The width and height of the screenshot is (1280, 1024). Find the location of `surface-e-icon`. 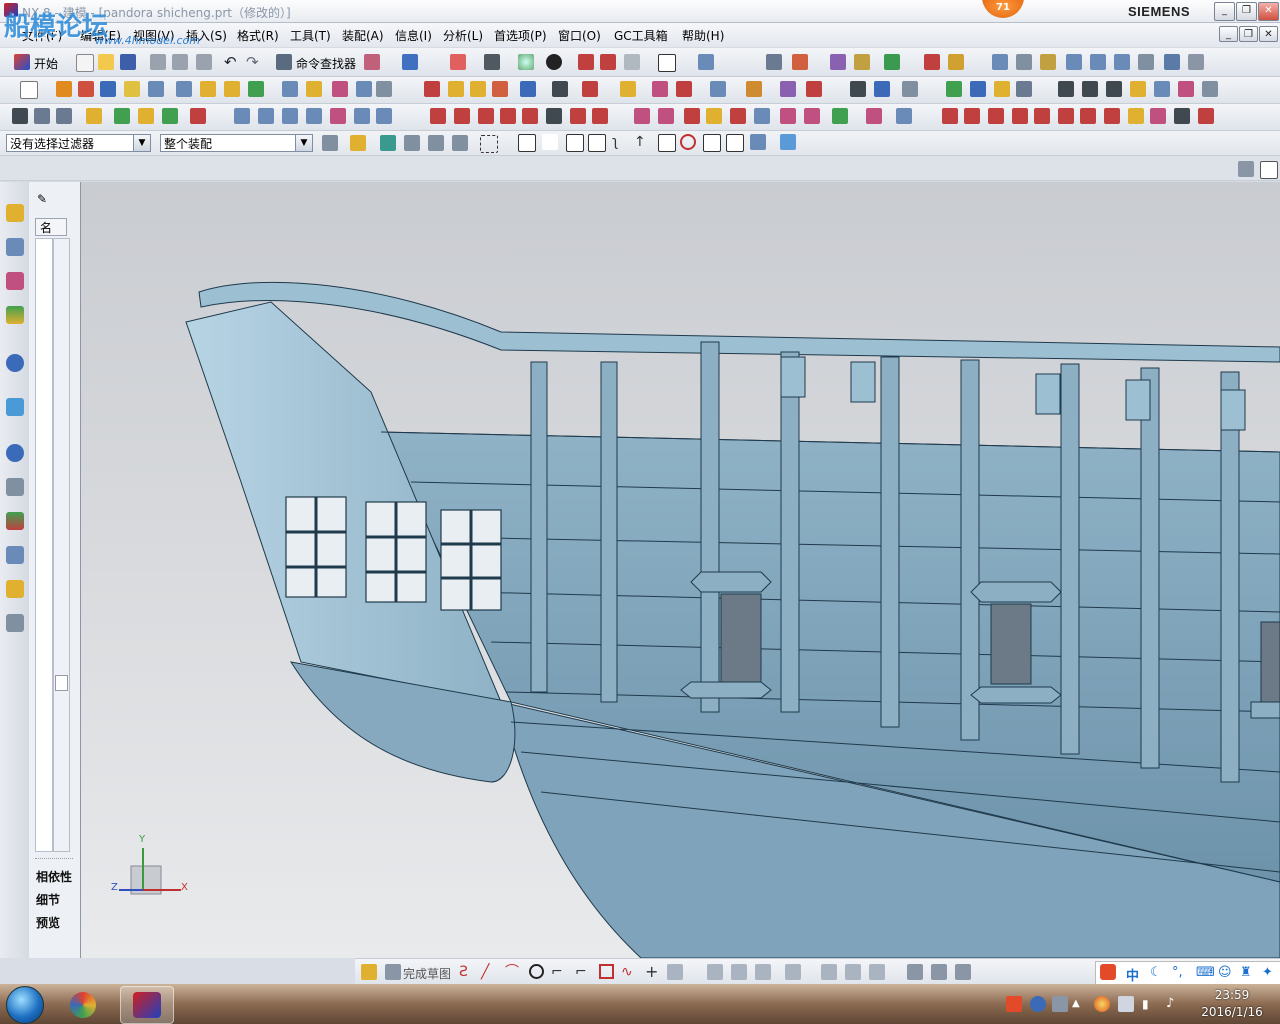

surface-e-icon is located at coordinates (338, 116).